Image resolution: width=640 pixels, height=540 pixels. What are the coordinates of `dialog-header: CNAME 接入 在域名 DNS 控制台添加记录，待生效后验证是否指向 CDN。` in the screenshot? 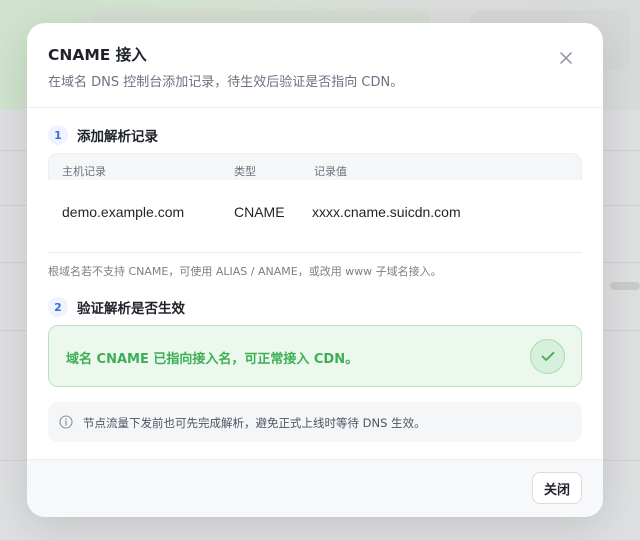 It's located at (315, 65).